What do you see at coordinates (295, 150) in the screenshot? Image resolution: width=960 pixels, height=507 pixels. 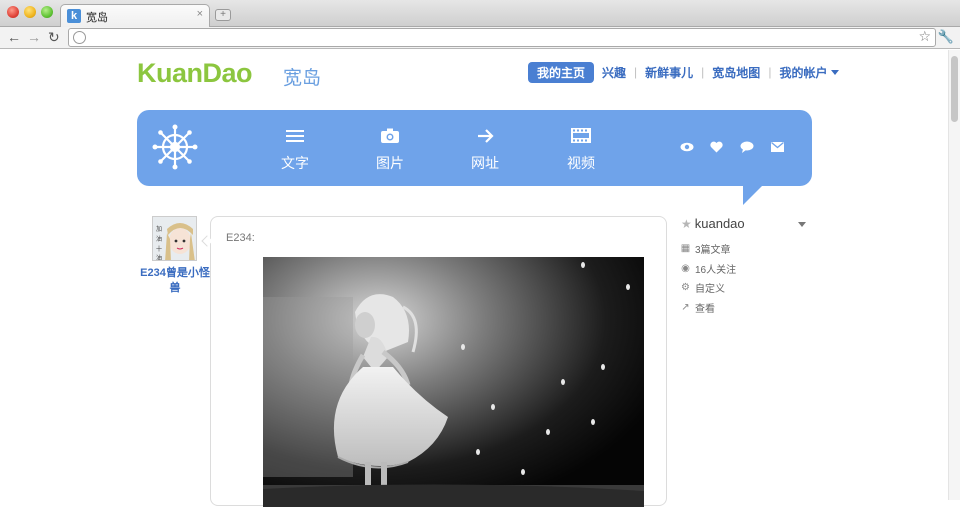 I see `post-text-button: 文字` at bounding box center [295, 150].